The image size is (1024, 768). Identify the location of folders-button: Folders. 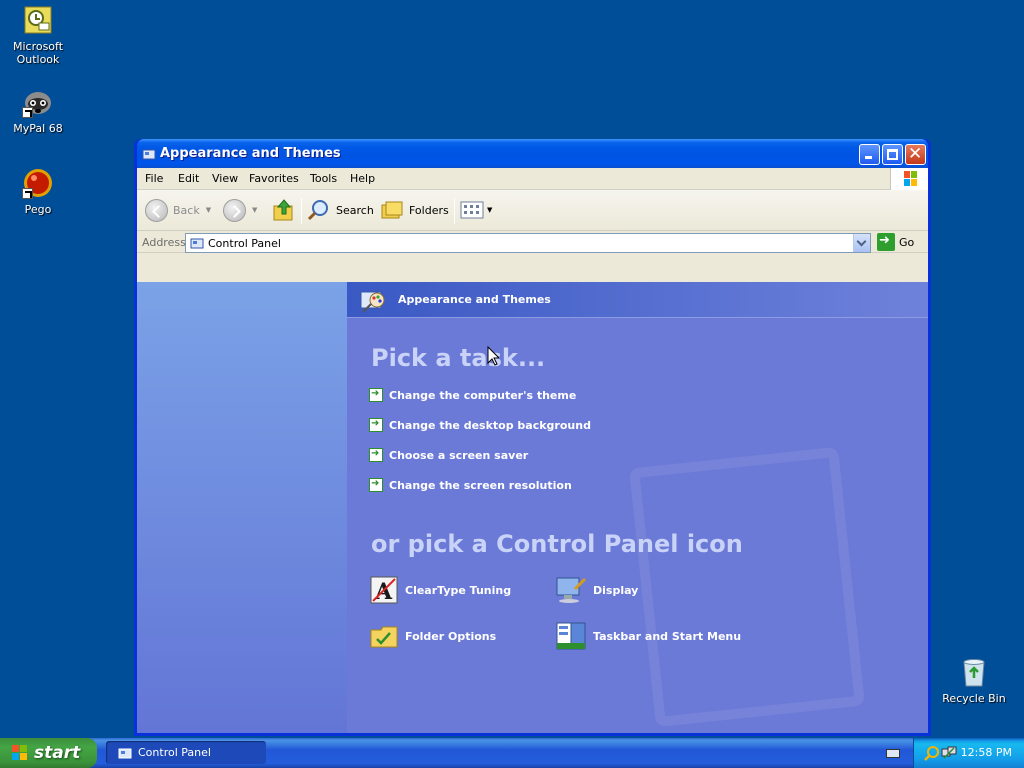
(414, 210).